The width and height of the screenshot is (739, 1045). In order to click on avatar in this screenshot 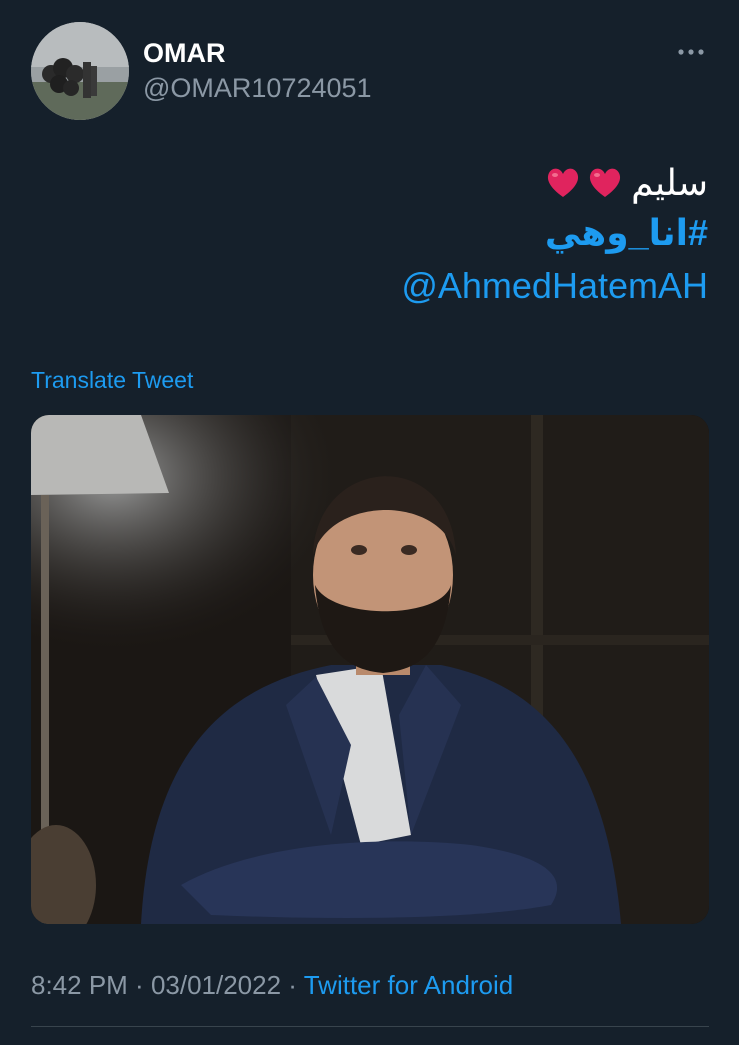, I will do `click(80, 71)`.